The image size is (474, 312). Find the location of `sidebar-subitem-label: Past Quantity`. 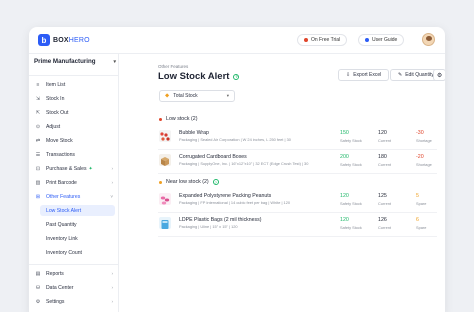

sidebar-subitem-label: Past Quantity is located at coordinates (61, 224).